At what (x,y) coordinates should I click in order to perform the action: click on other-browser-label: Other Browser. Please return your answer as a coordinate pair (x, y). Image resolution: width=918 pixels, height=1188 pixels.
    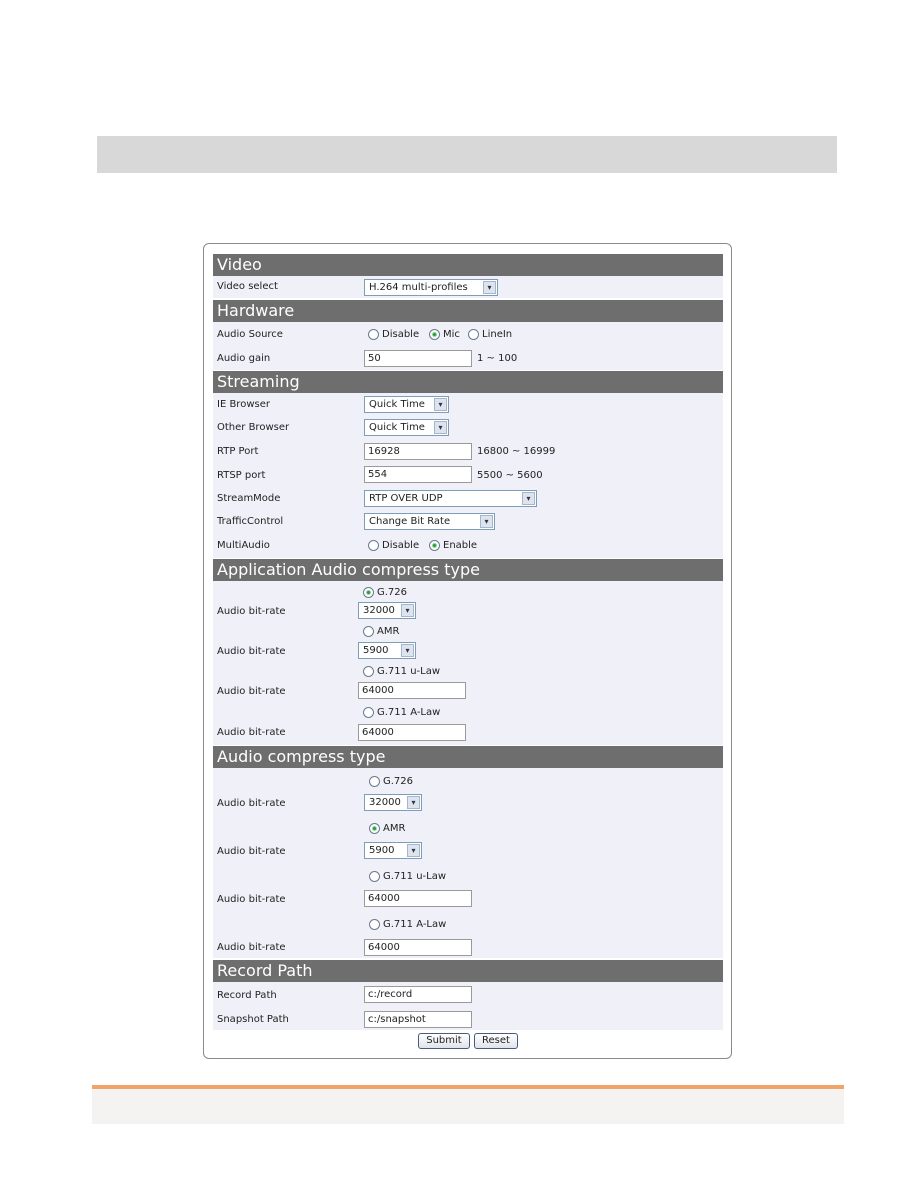
    Looking at the image, I should click on (253, 427).